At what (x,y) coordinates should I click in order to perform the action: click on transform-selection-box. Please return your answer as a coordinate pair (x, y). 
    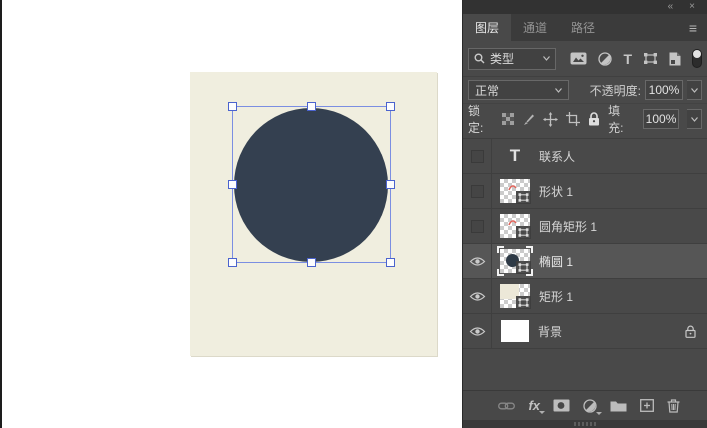
    Looking at the image, I should click on (311, 184).